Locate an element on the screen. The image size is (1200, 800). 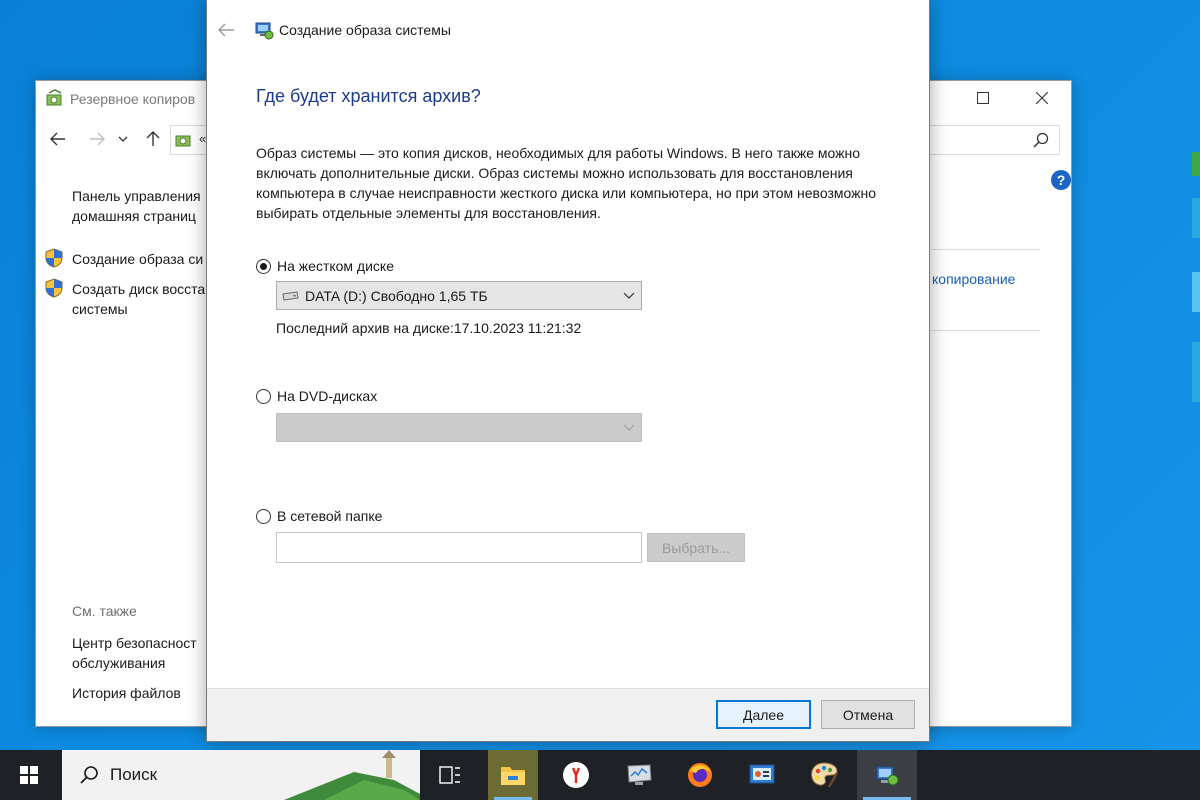
link-line: обслуживания is located at coordinates (119, 663).